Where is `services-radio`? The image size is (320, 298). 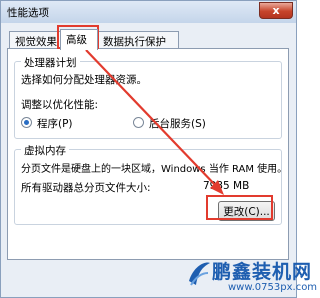 services-radio is located at coordinates (138, 122).